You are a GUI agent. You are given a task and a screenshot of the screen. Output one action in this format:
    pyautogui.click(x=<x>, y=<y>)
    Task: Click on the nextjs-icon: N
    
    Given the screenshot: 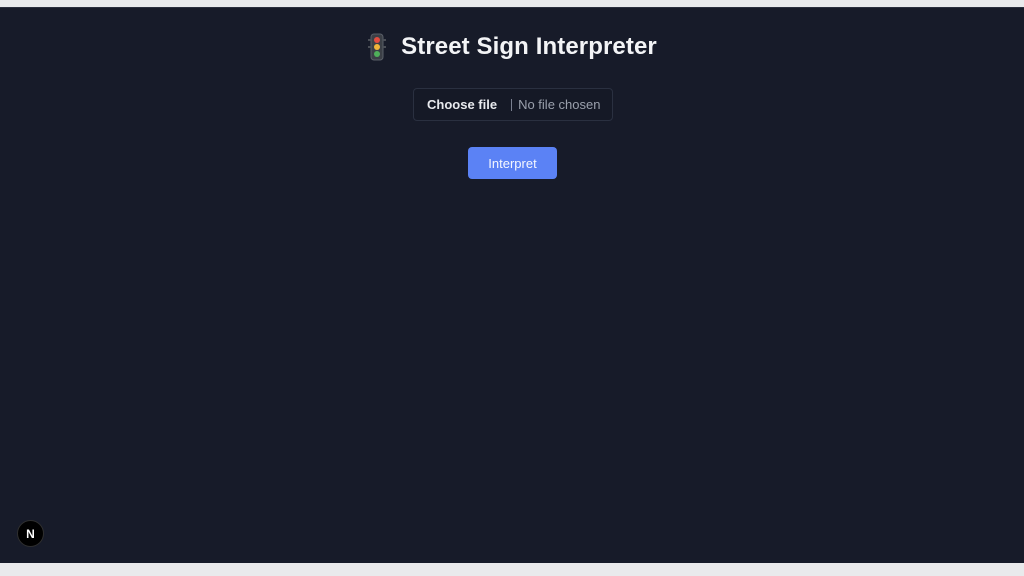 What is the action you would take?
    pyautogui.click(x=30, y=533)
    